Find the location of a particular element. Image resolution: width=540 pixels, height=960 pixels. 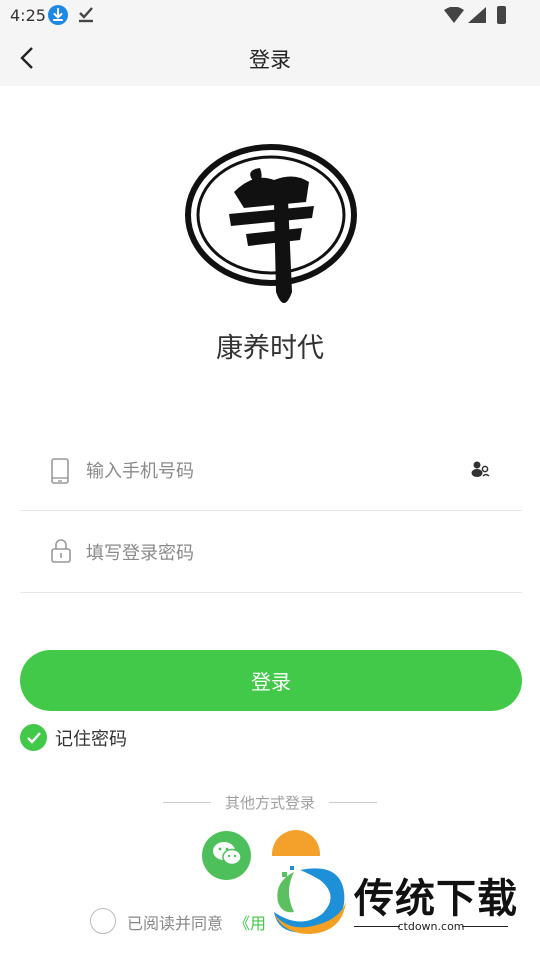

lock-icon is located at coordinates (61, 553).